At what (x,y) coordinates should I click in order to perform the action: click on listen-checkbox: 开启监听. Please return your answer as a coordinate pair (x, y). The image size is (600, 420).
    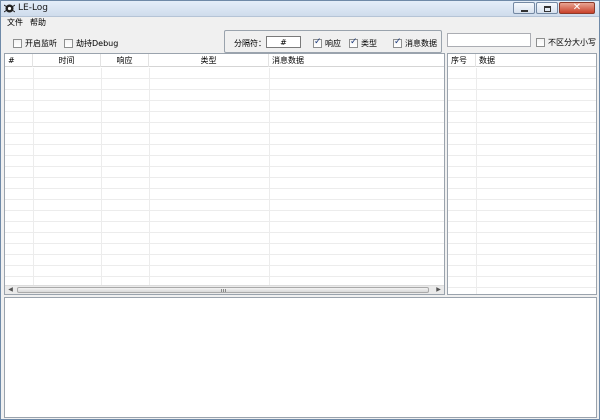
    Looking at the image, I should click on (35, 43).